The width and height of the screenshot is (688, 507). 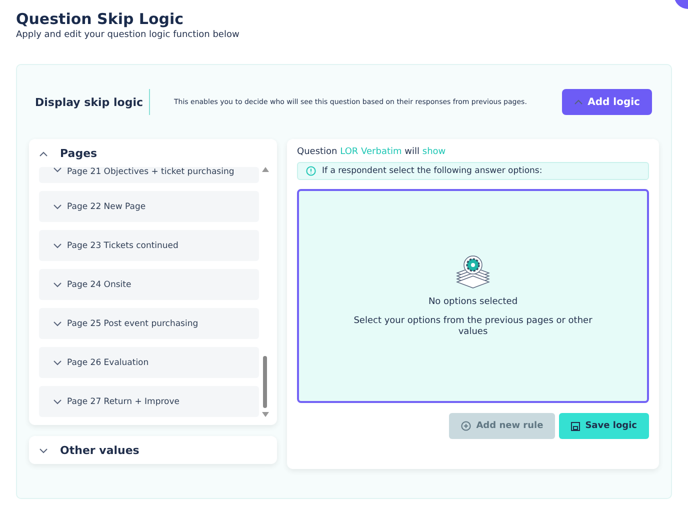 I want to click on info-text: If a respondent select the following answer options:, so click(x=432, y=171).